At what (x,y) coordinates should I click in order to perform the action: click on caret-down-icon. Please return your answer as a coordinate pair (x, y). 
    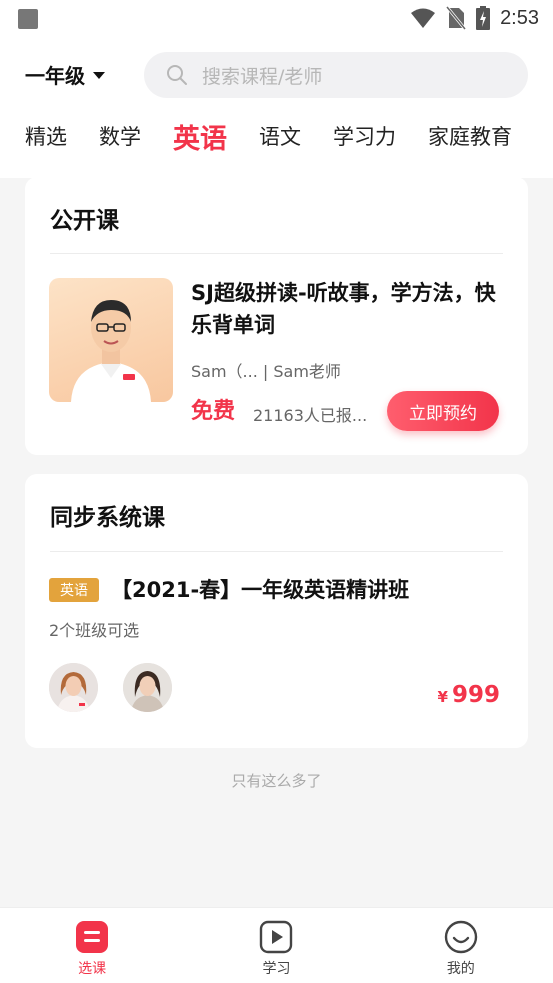
    Looking at the image, I should click on (99, 75).